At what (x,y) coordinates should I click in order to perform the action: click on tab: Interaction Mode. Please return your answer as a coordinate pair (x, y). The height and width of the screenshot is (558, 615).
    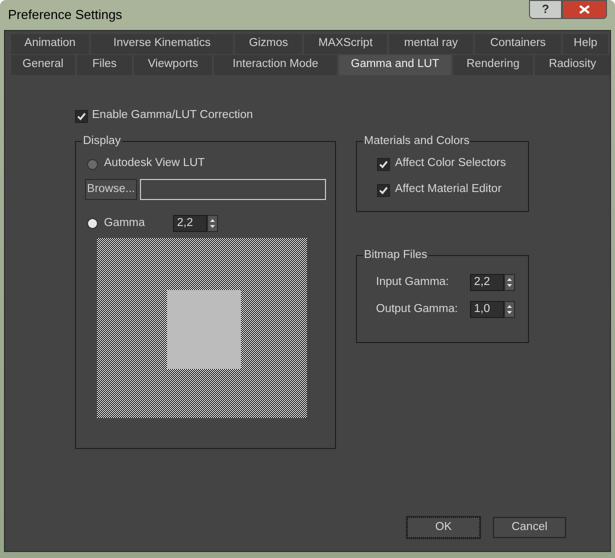
    Looking at the image, I should click on (275, 65).